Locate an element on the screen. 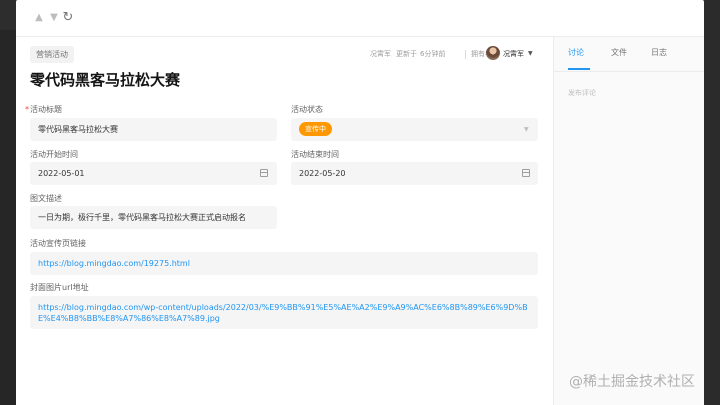  tab-discussion: 讨论 is located at coordinates (576, 53).